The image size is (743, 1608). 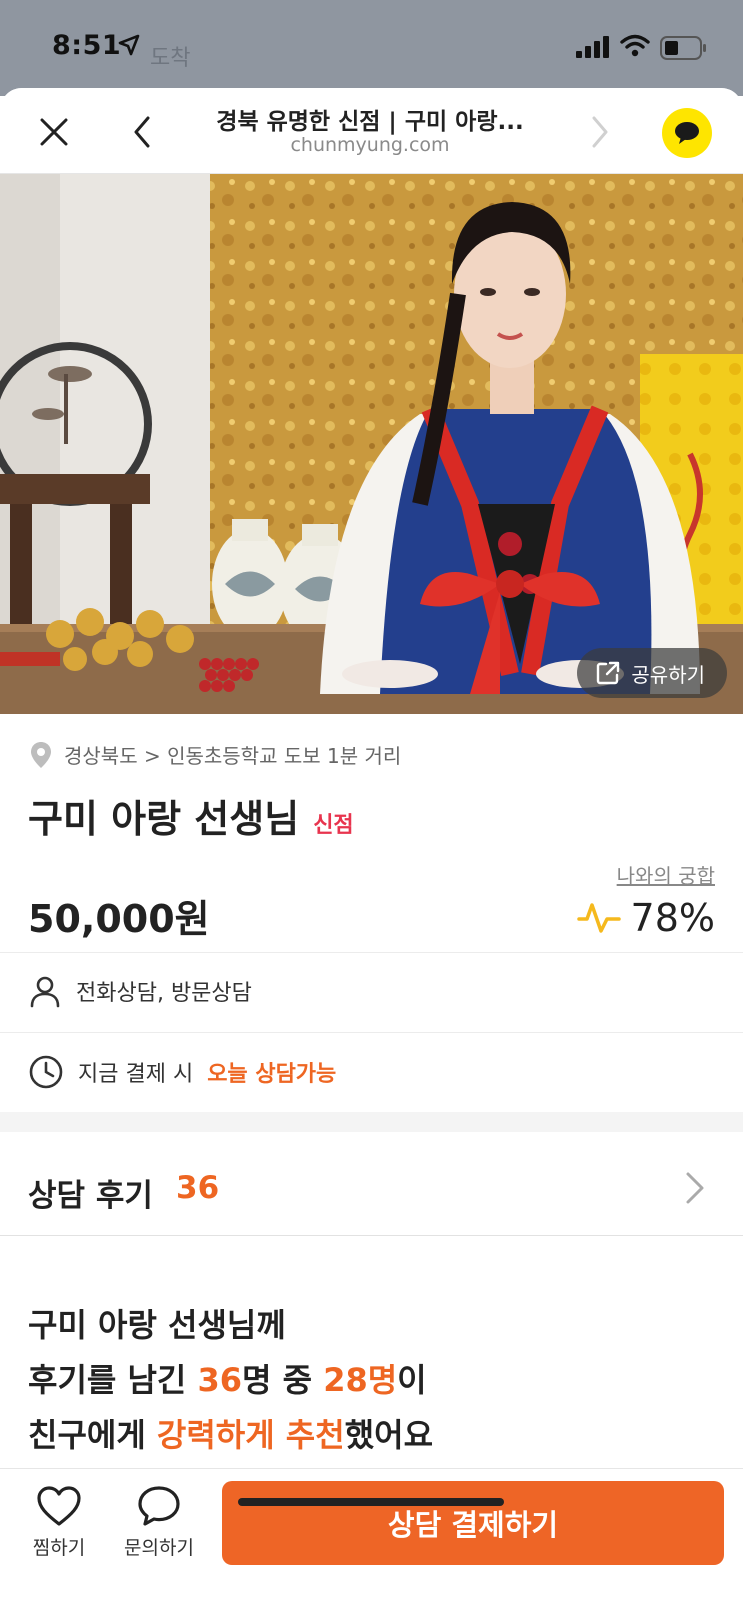 What do you see at coordinates (119, 919) in the screenshot?
I see `price: 50,000원` at bounding box center [119, 919].